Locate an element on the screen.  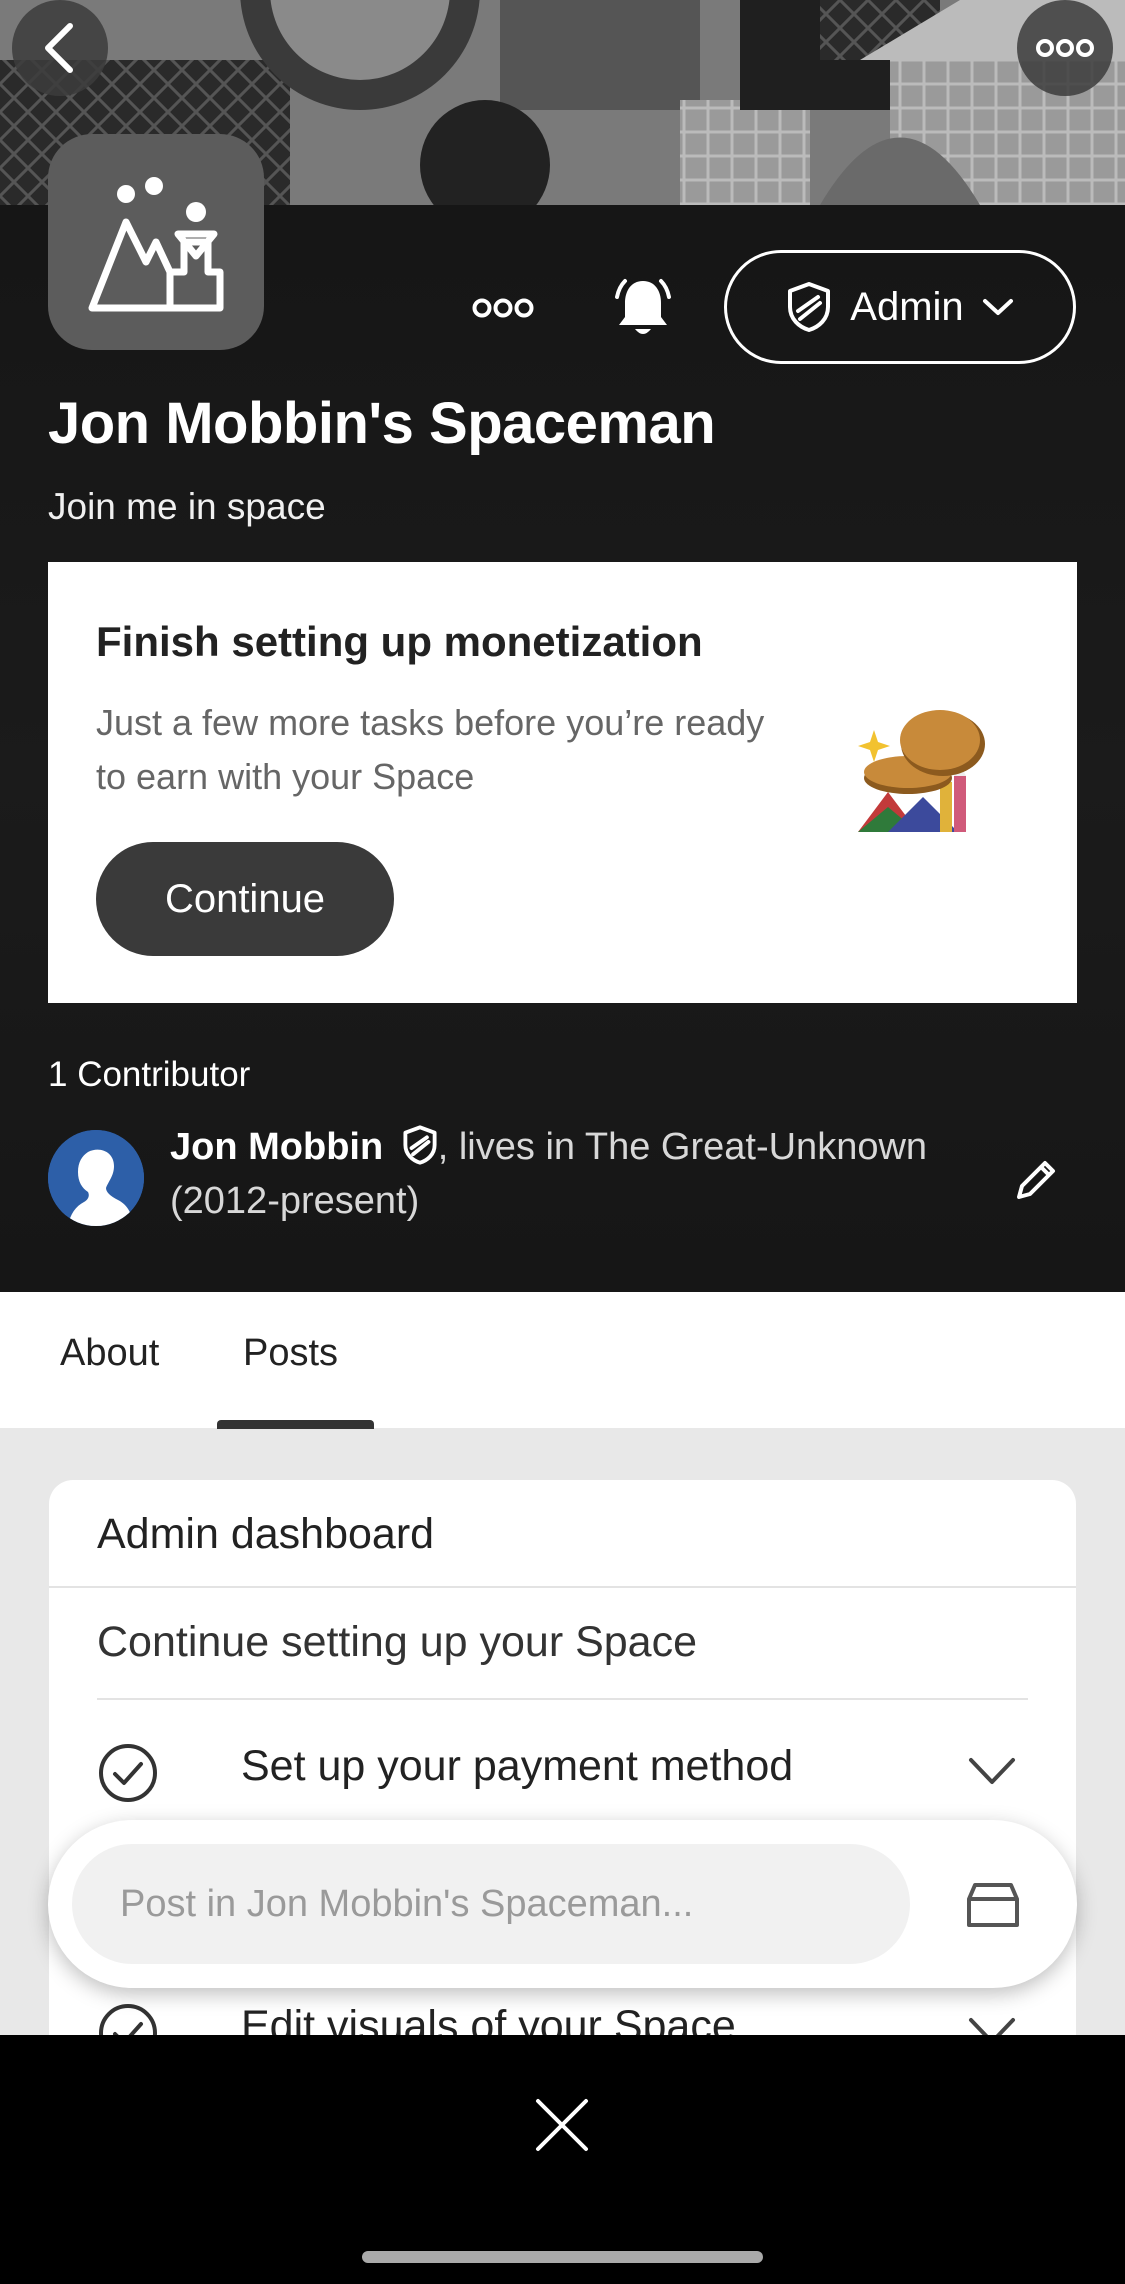
post-composer is located at coordinates (562, 1904).